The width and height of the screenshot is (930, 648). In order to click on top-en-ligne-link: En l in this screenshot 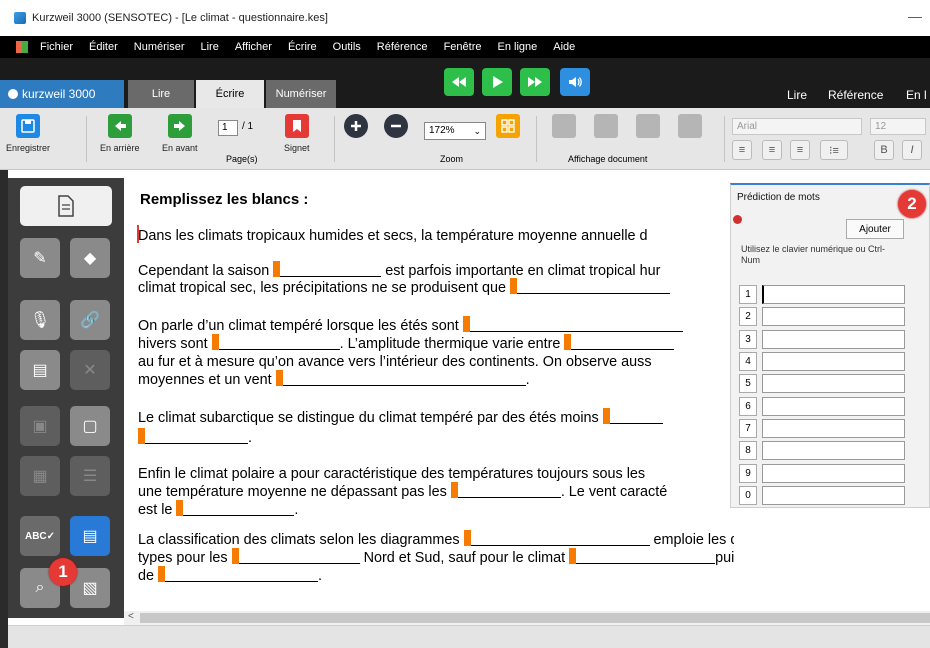, I will do `click(916, 95)`.